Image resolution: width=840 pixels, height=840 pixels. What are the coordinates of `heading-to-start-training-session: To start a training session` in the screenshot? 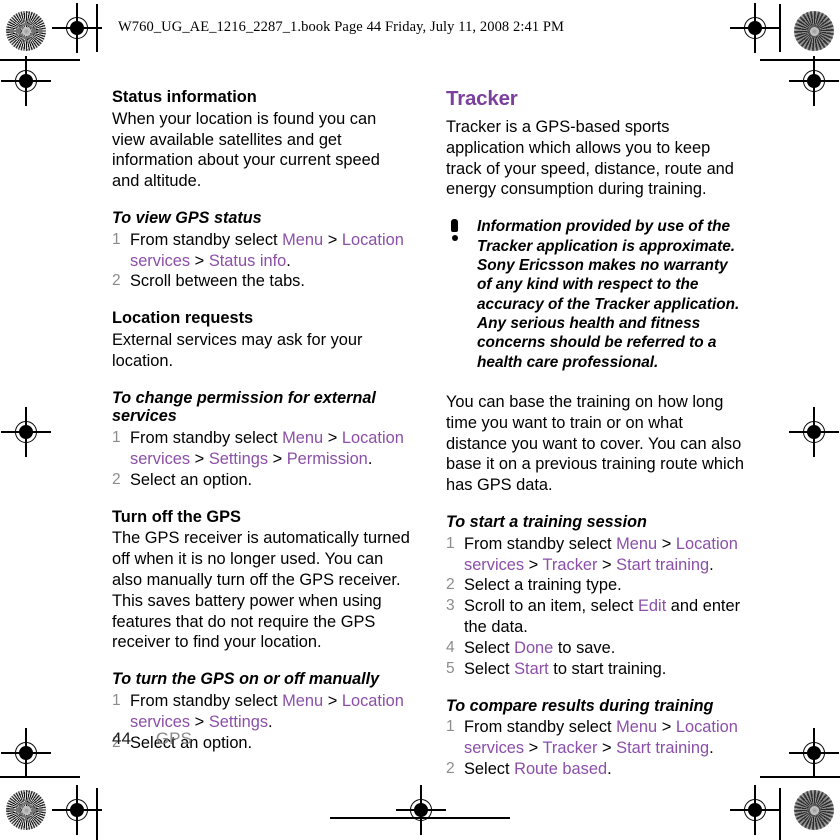 It's located at (546, 522).